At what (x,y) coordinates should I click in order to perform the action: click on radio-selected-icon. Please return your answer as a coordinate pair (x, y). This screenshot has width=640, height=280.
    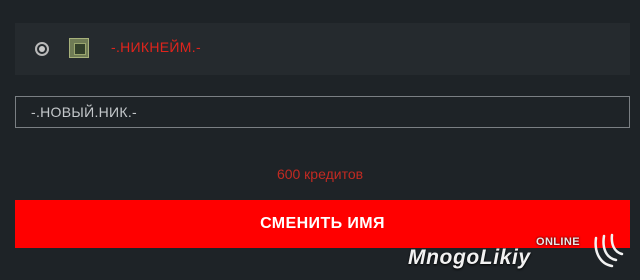
    Looking at the image, I should click on (42, 49).